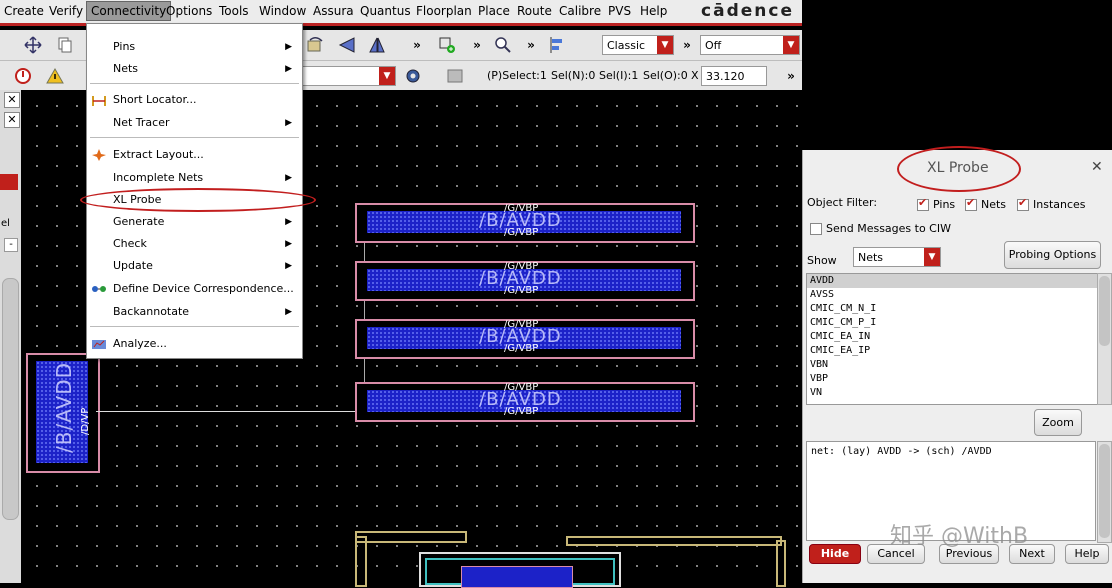  What do you see at coordinates (557, 45) in the screenshot?
I see `align-icon` at bounding box center [557, 45].